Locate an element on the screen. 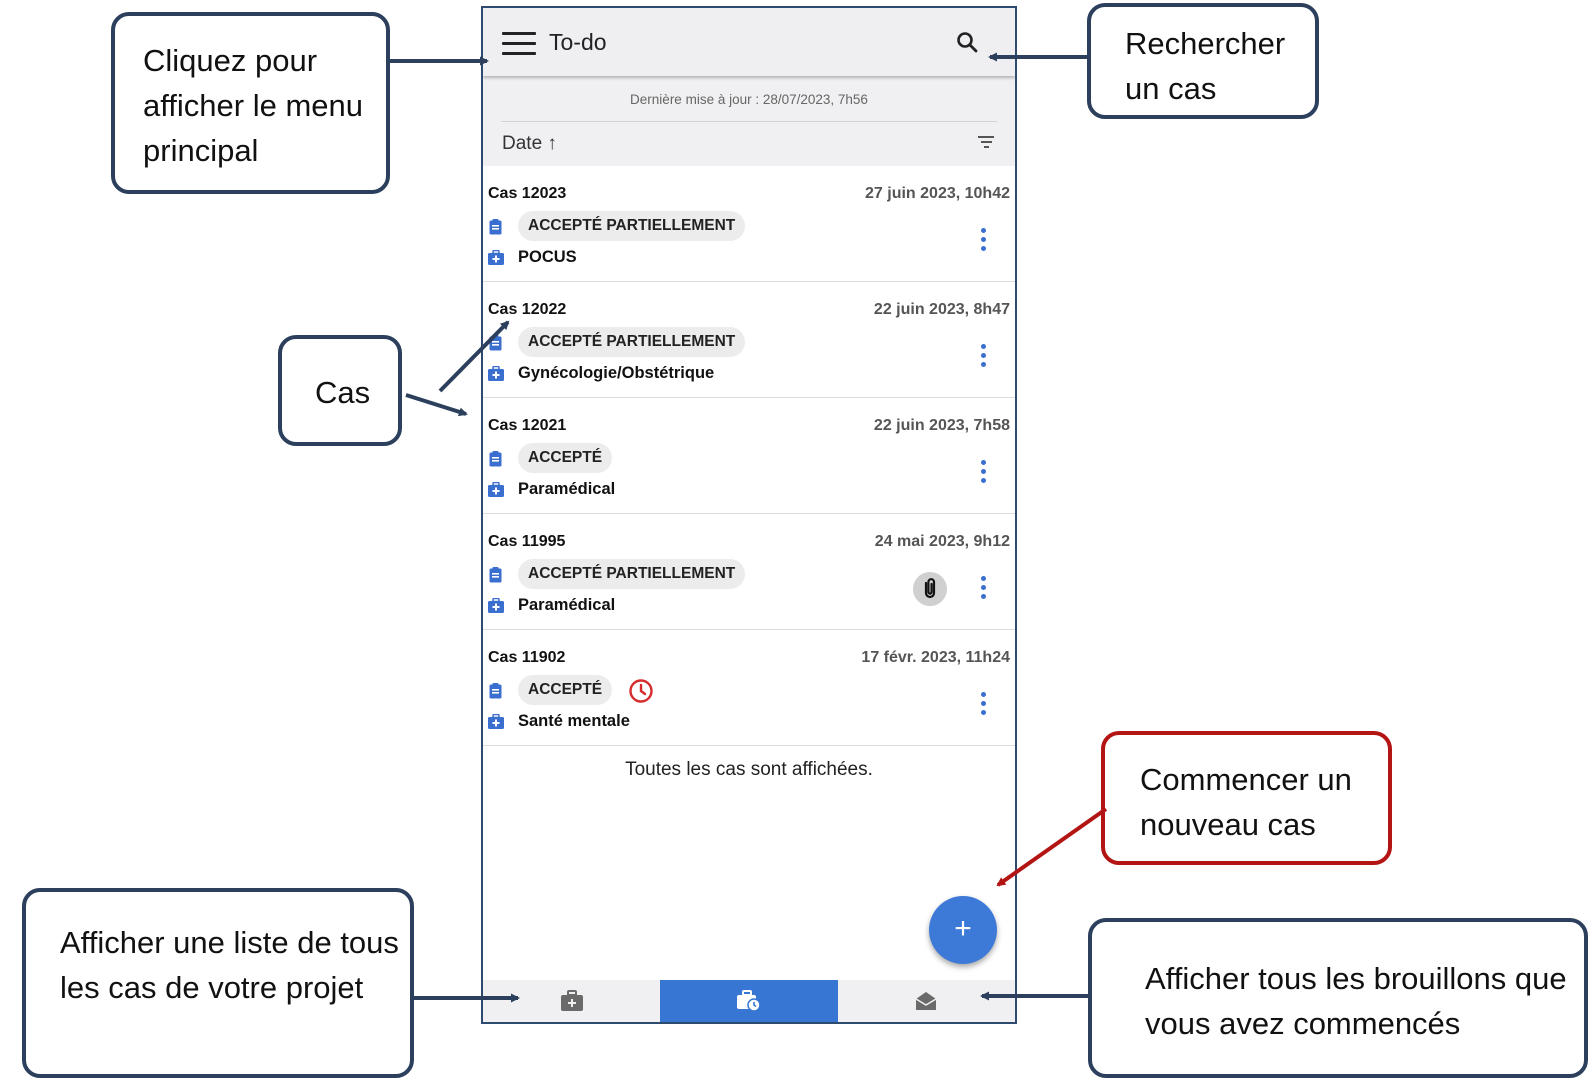 This screenshot has height=1087, width=1596. annotation-cases: Cas is located at coordinates (340, 390).